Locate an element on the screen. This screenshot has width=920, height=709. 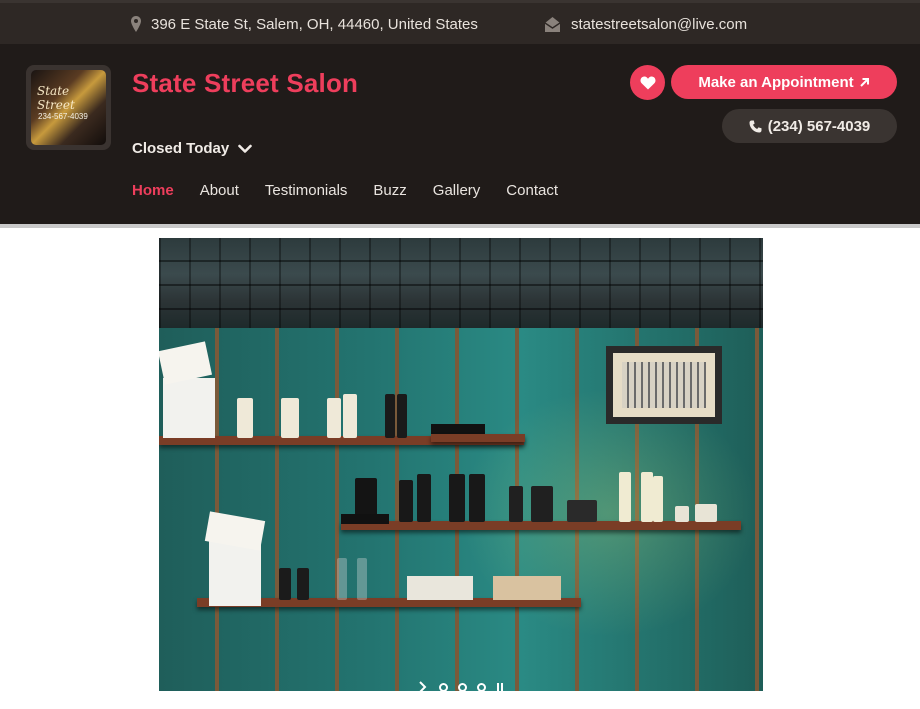
framed-picture is located at coordinates (664, 385).